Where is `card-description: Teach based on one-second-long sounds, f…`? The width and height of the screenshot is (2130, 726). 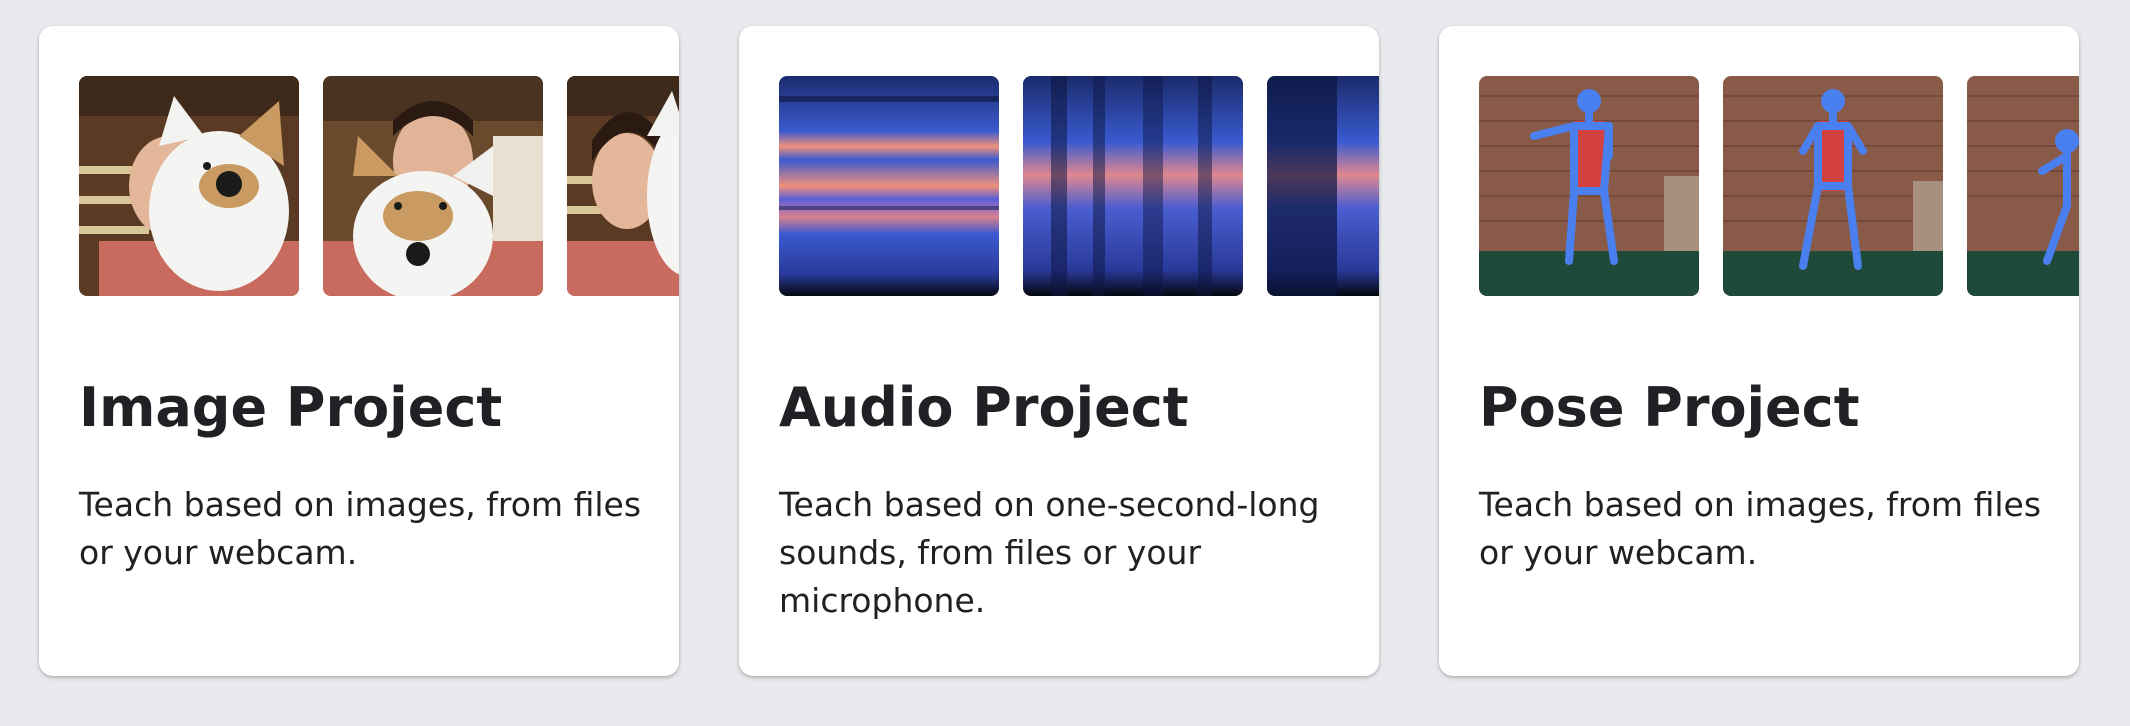
card-description: Teach based on one-second-long sounds, f… is located at coordinates (1049, 552).